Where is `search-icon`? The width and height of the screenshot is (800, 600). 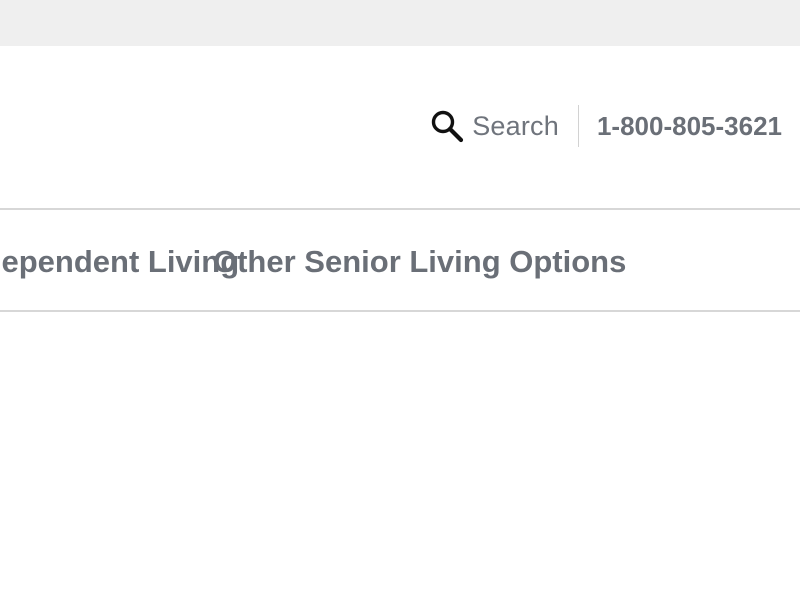
search-icon is located at coordinates (448, 126).